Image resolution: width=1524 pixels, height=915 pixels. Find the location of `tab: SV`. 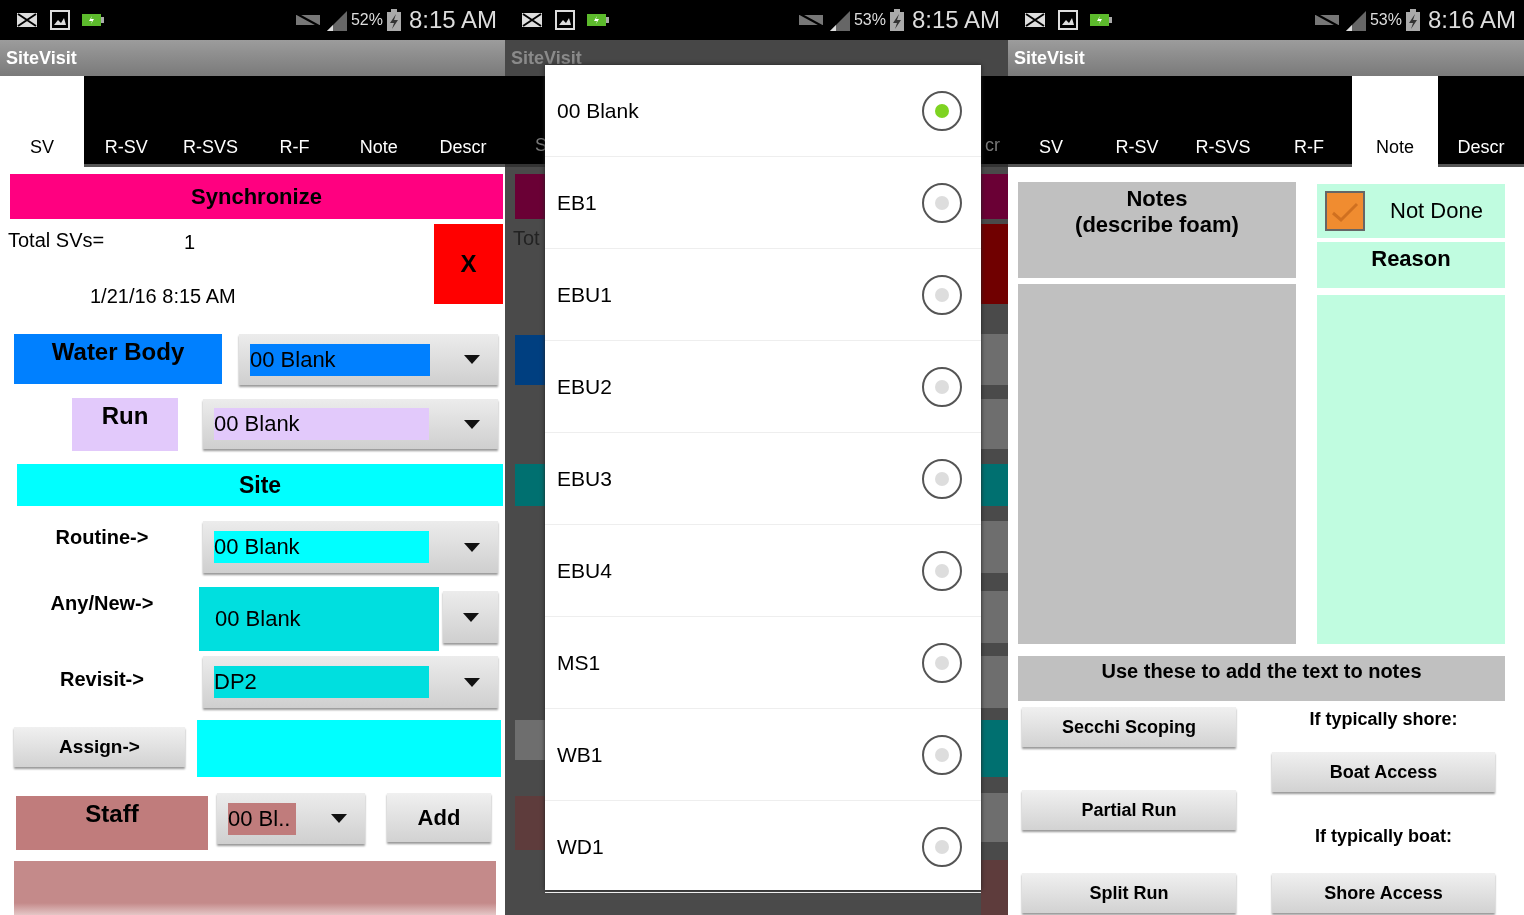

tab: SV is located at coordinates (42, 121).